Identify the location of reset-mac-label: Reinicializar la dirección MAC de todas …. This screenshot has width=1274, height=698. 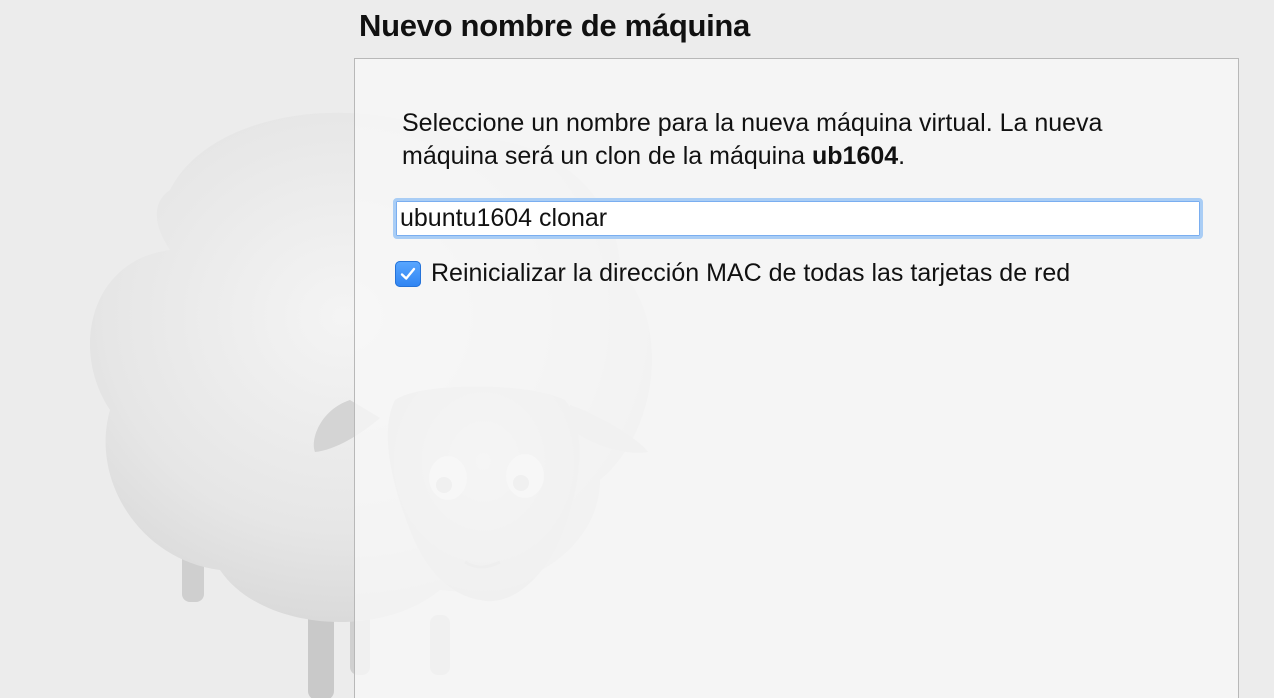
(751, 273).